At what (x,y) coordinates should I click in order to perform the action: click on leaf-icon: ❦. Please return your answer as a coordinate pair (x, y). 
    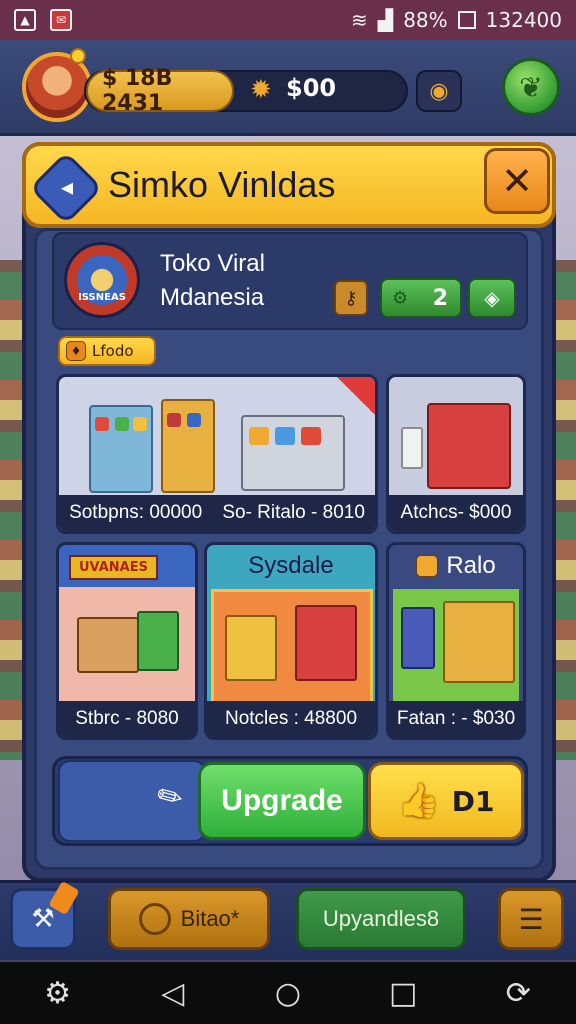
    Looking at the image, I should click on (531, 87).